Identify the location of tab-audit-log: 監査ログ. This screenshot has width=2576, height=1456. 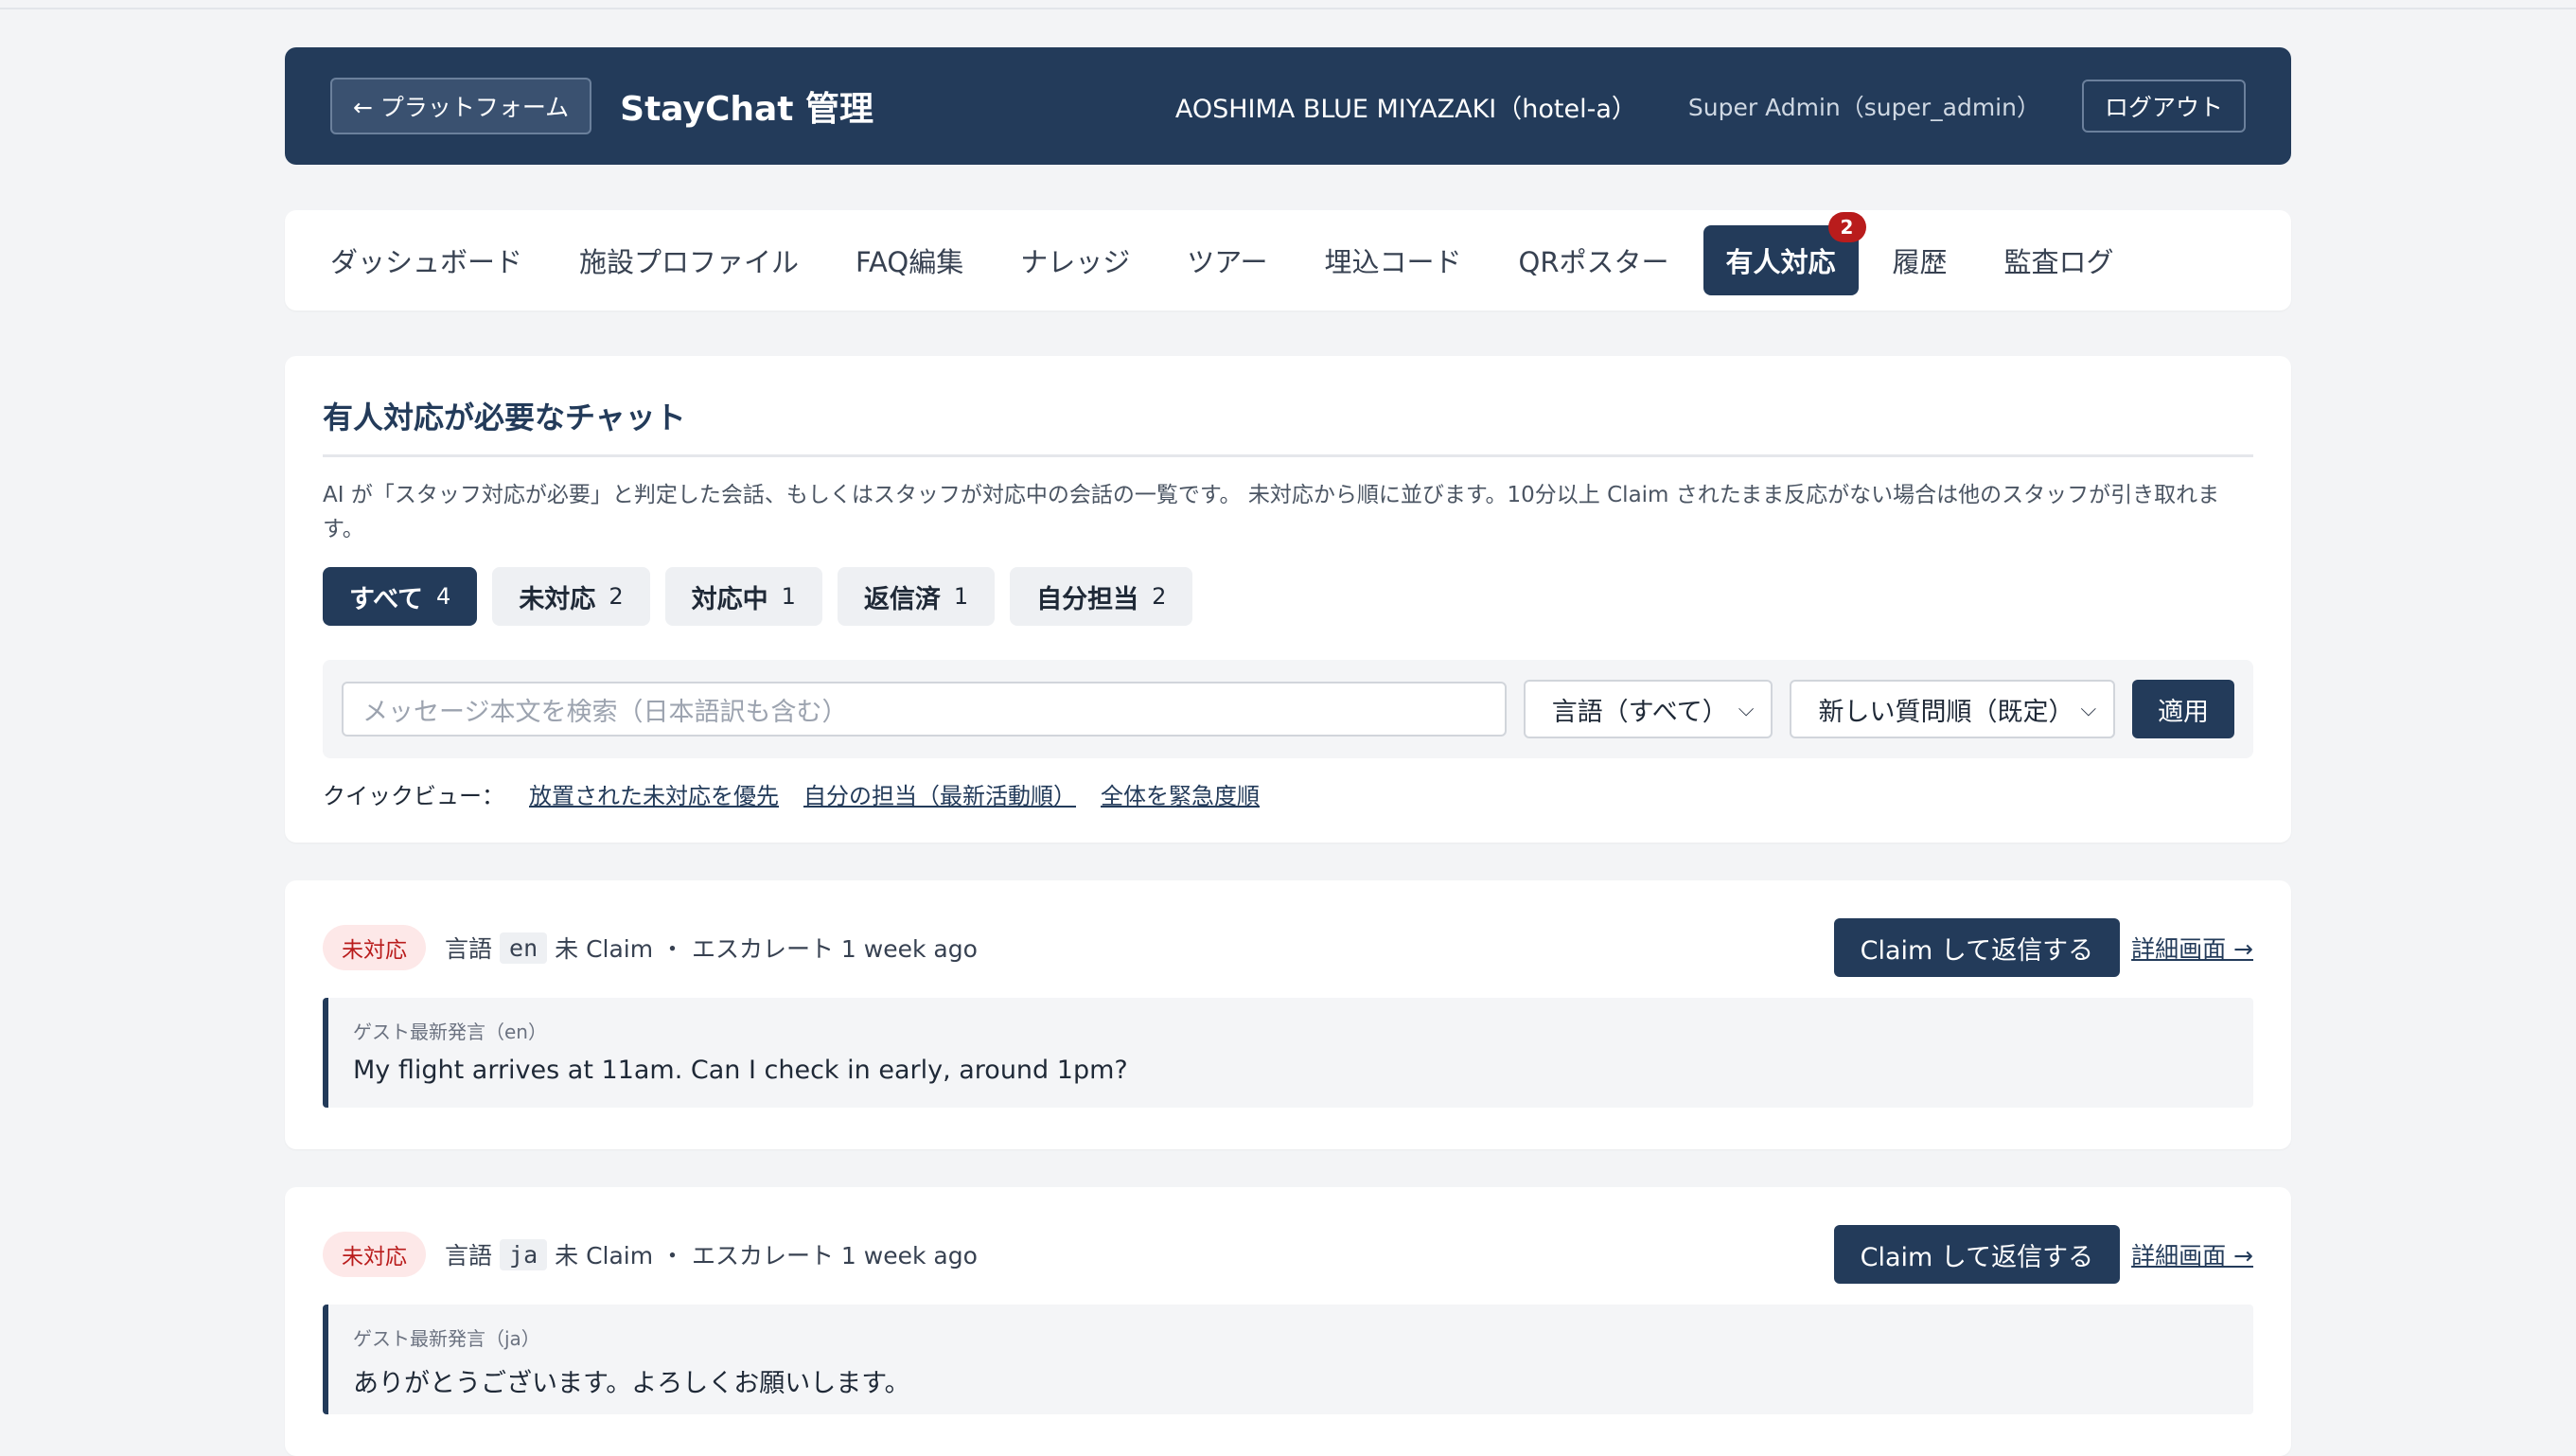
(2059, 260).